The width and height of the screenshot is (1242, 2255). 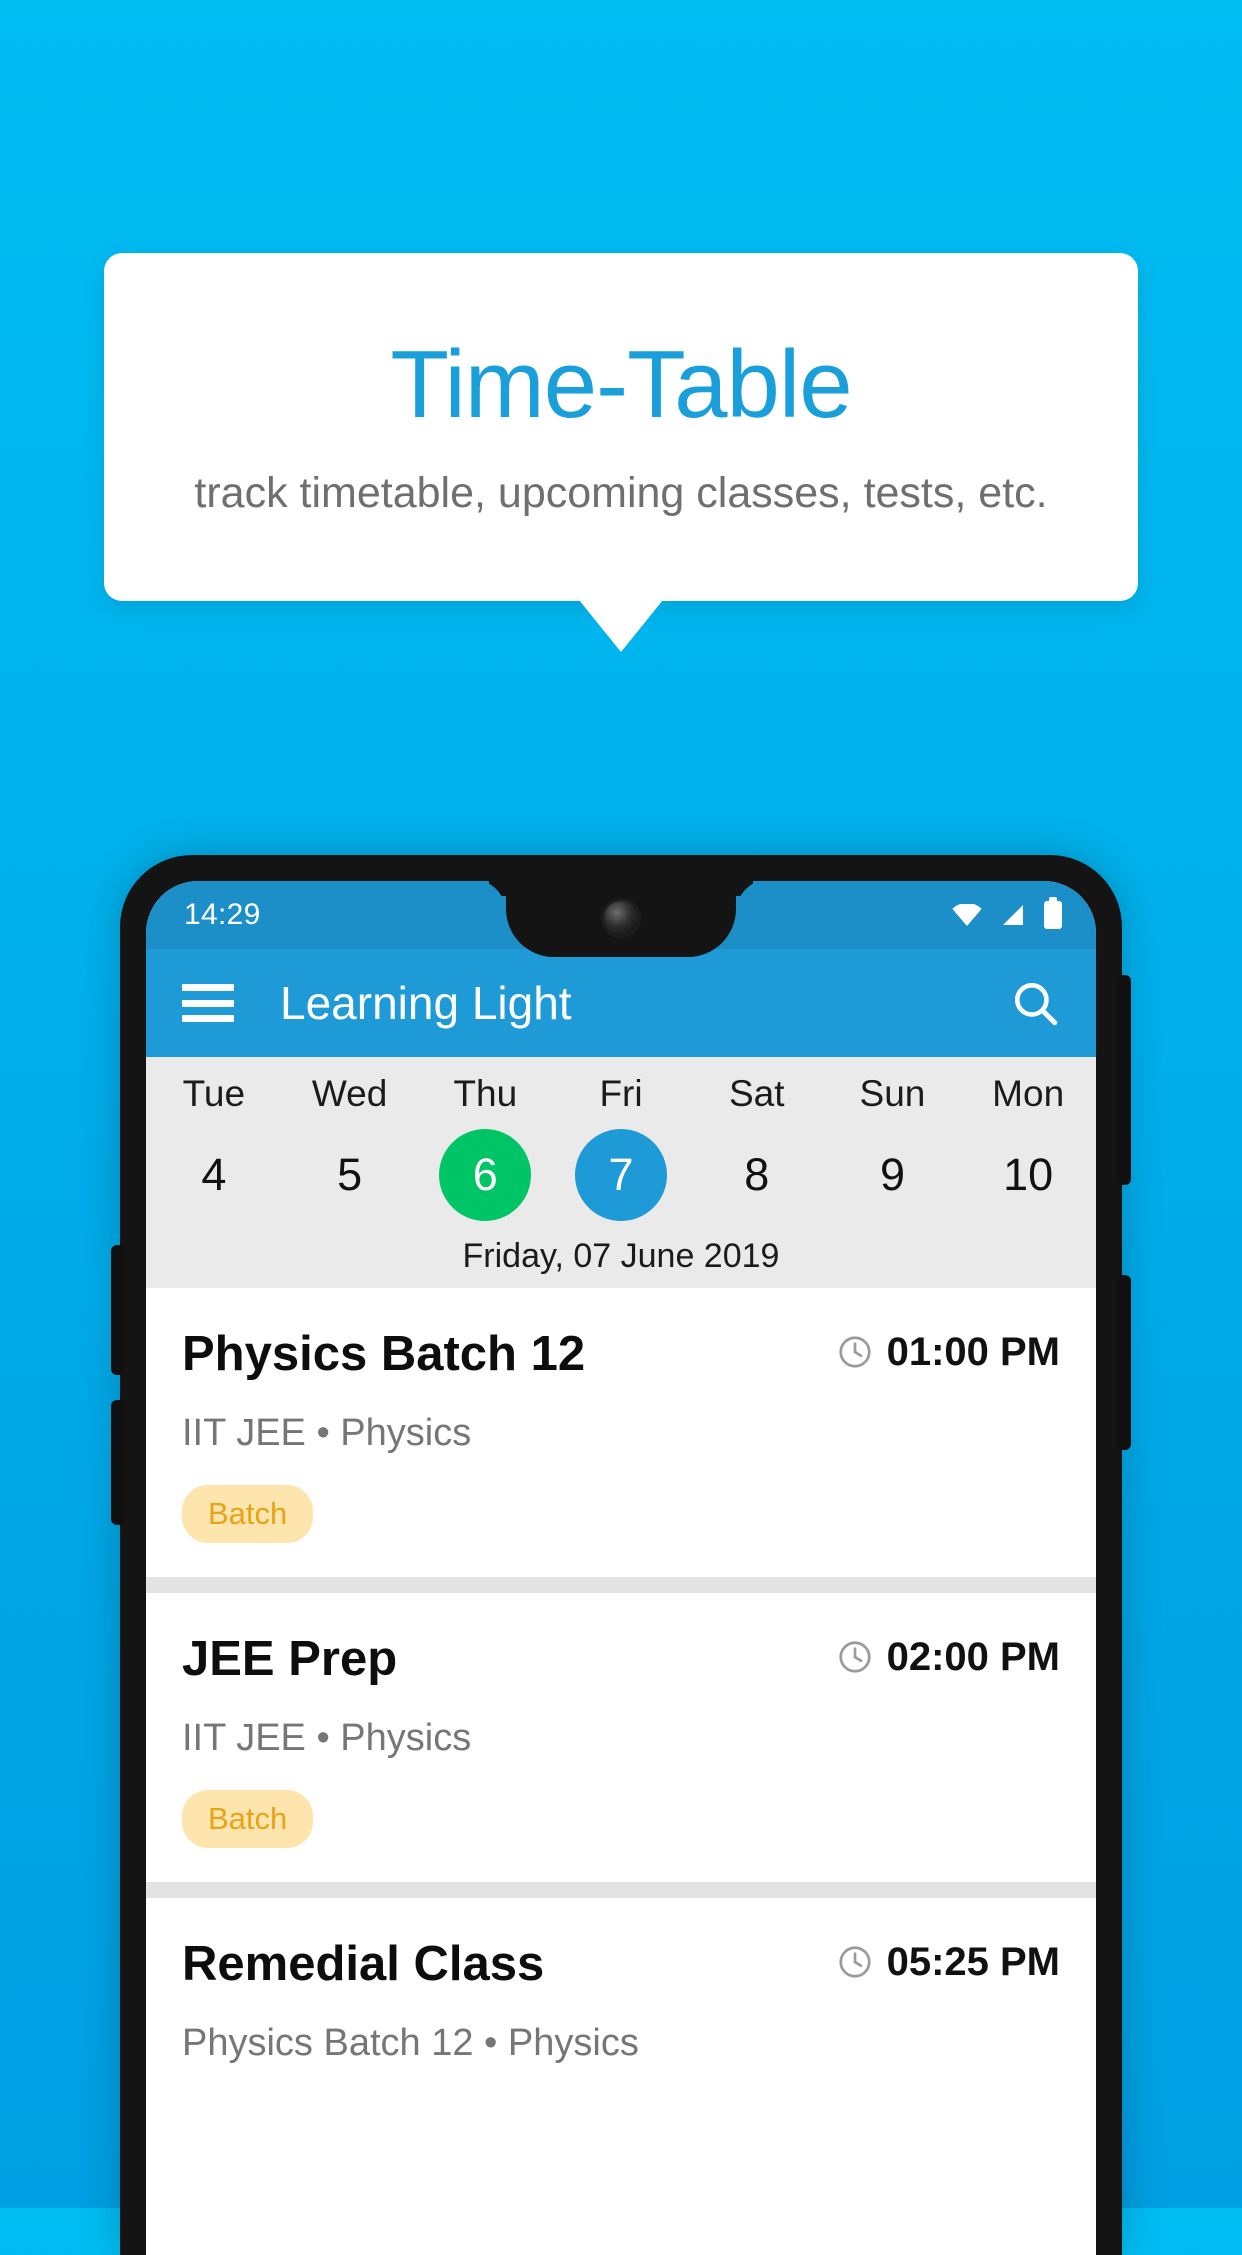 What do you see at coordinates (756, 1093) in the screenshot?
I see `day-name: Sat` at bounding box center [756, 1093].